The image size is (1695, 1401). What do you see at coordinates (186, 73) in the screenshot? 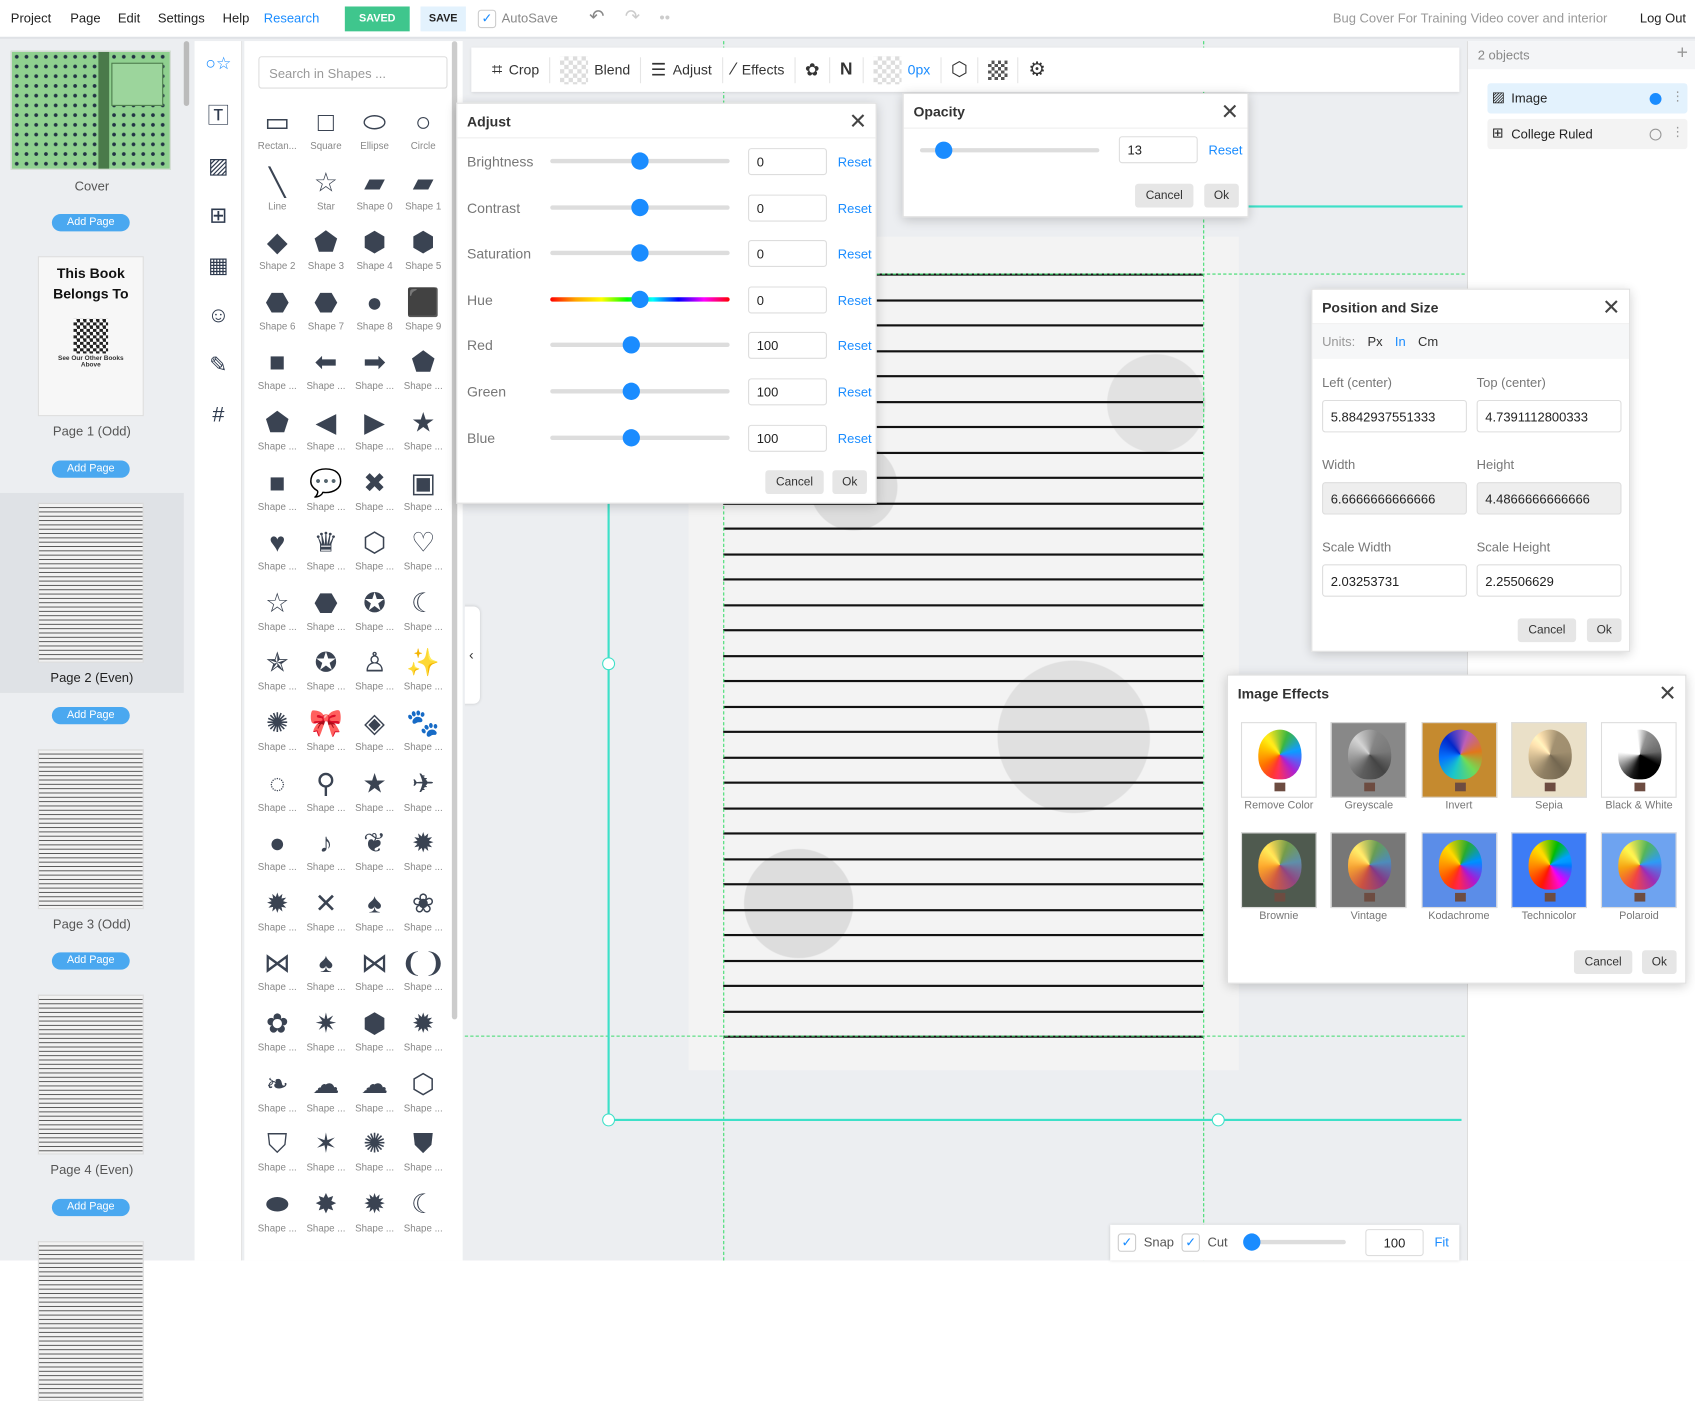
I see `pages-scrollbar` at bounding box center [186, 73].